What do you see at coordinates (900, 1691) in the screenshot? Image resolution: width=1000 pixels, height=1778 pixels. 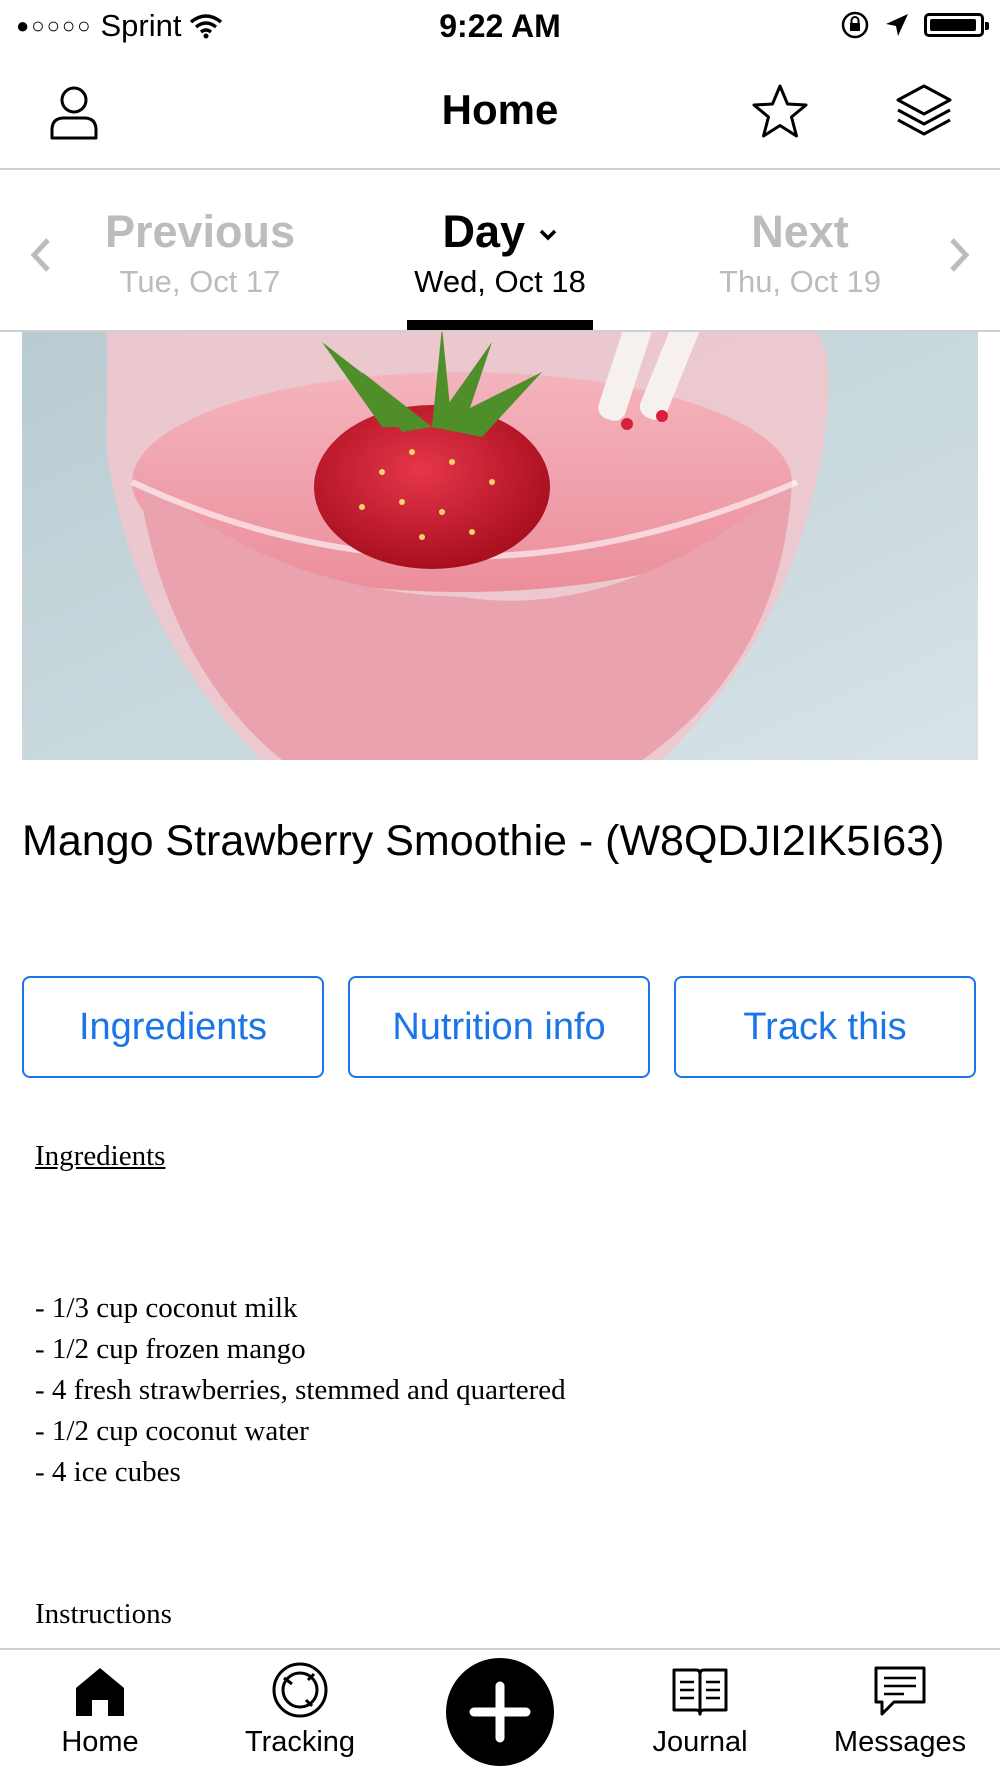 I see `messages-icon` at bounding box center [900, 1691].